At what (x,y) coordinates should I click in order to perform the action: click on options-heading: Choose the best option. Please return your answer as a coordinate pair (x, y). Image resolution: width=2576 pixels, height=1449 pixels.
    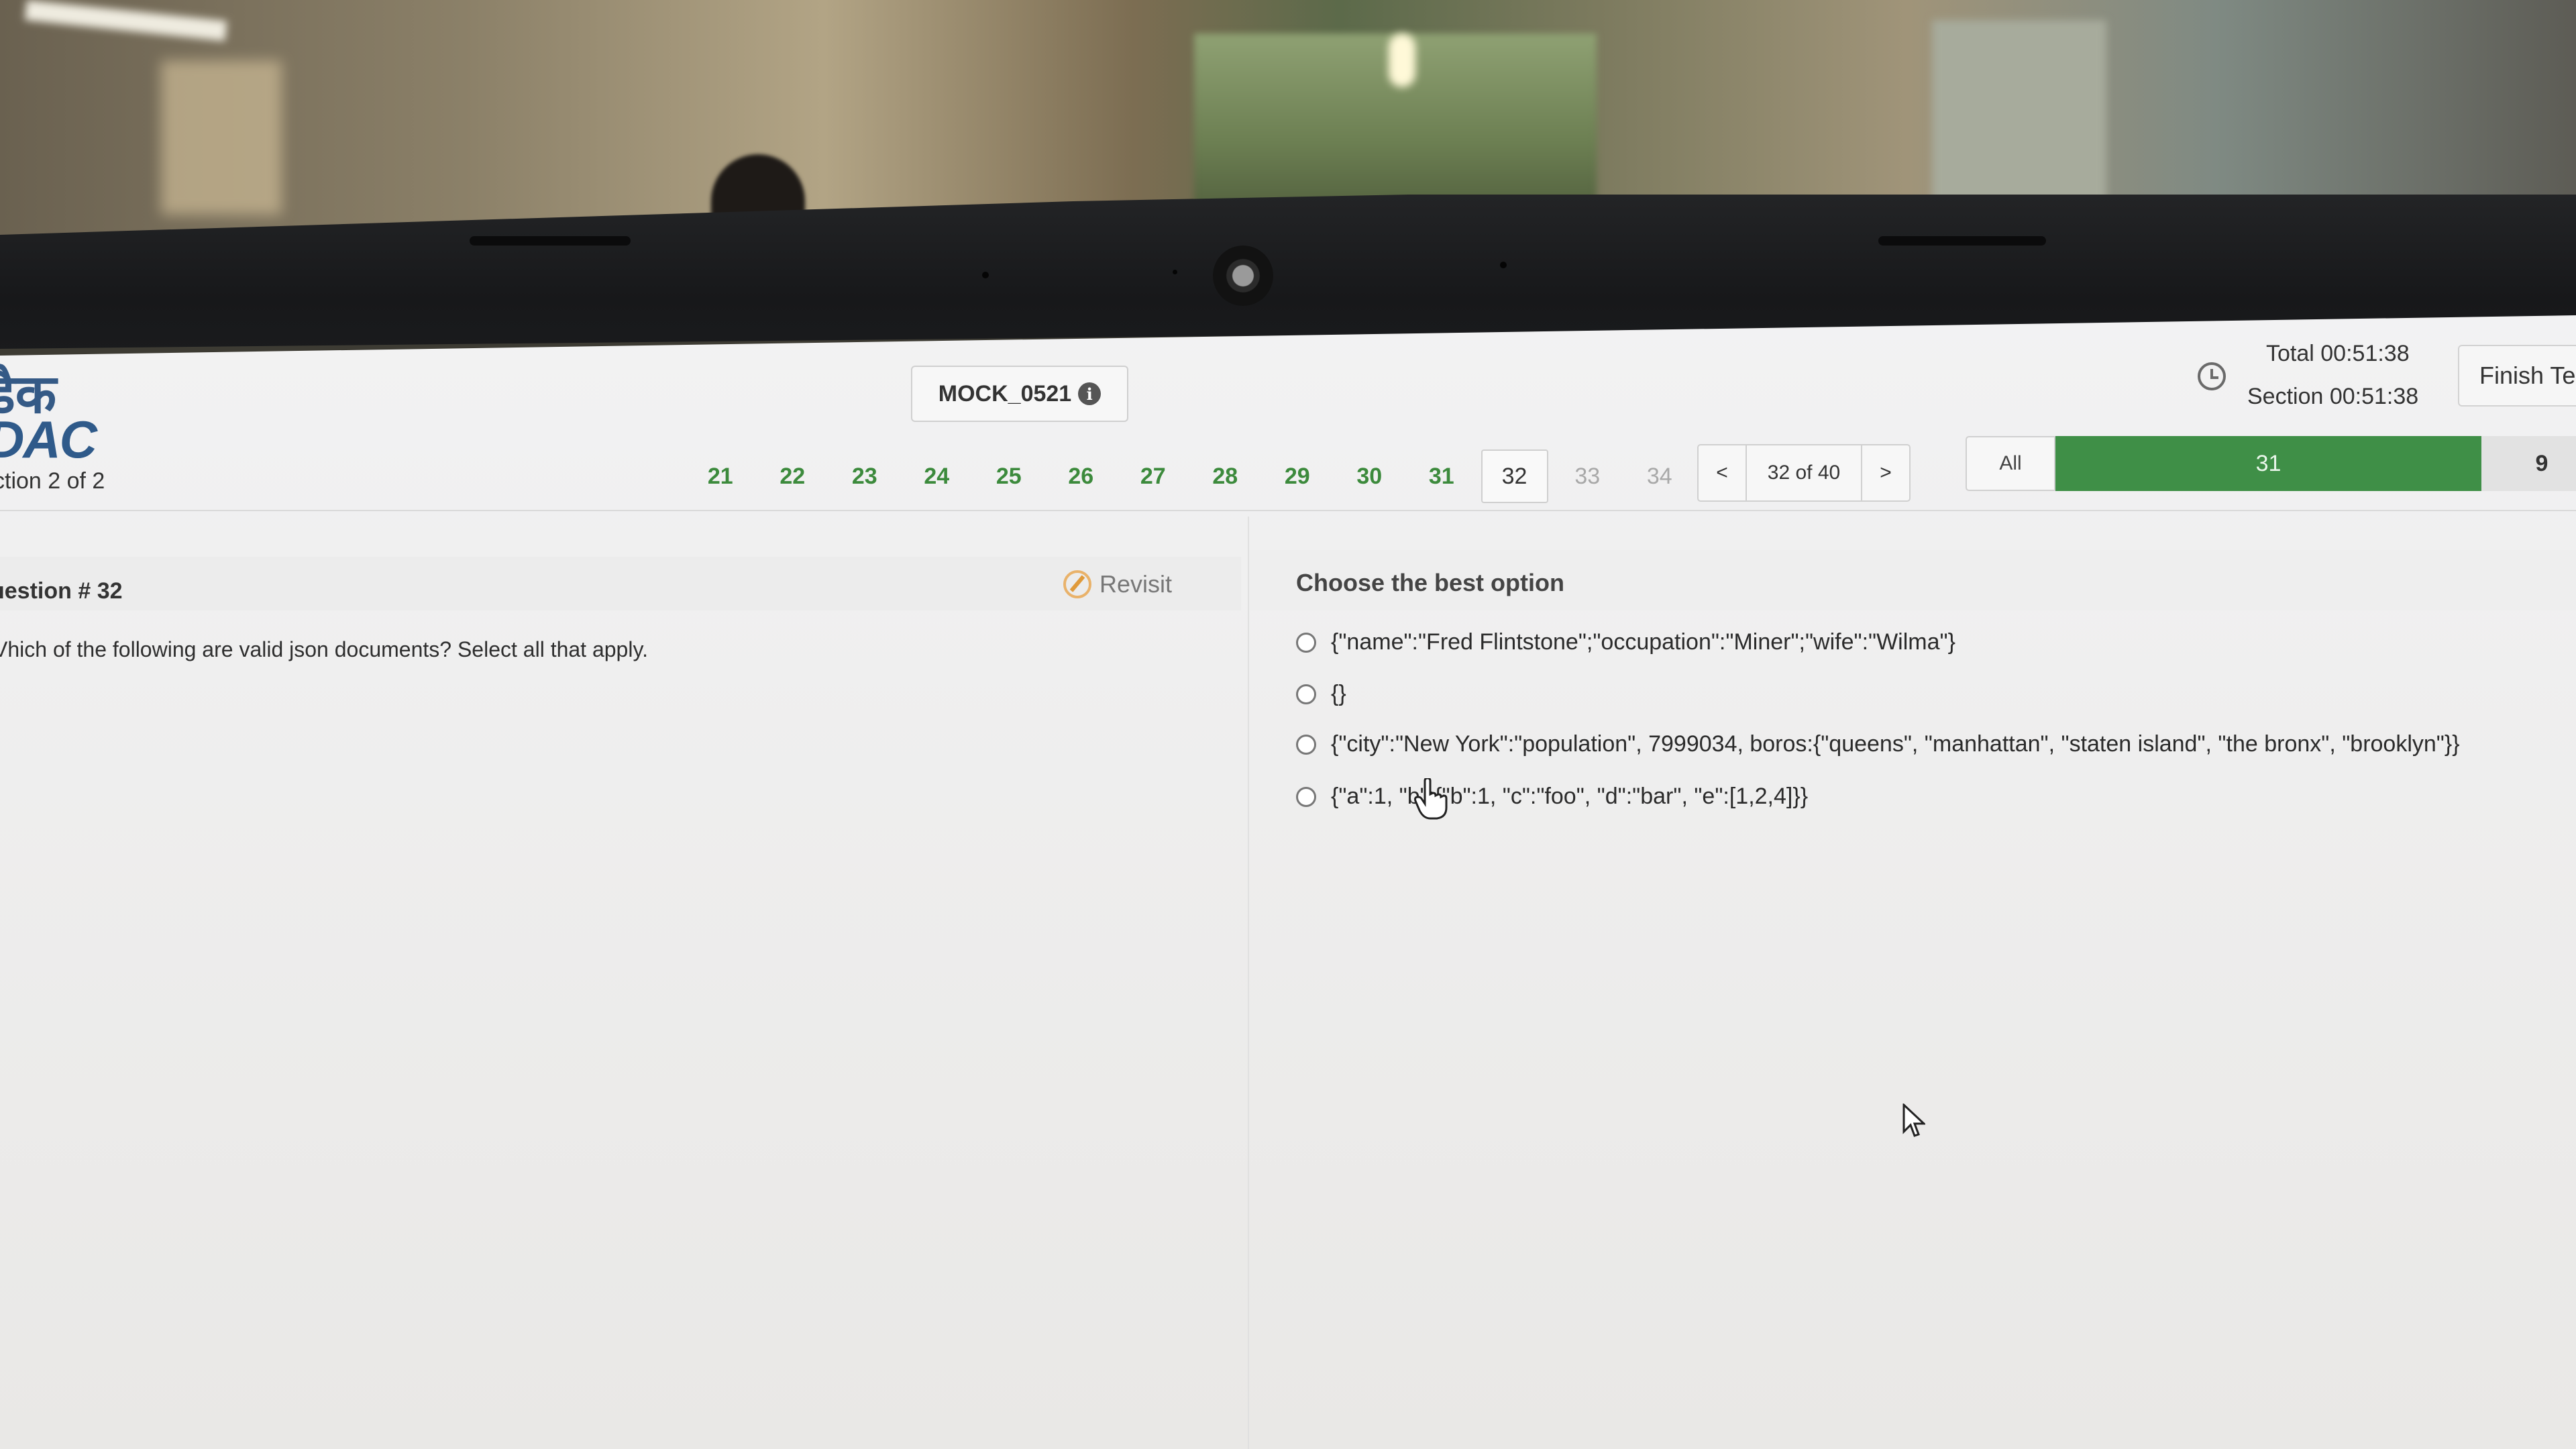
    Looking at the image, I should click on (1430, 582).